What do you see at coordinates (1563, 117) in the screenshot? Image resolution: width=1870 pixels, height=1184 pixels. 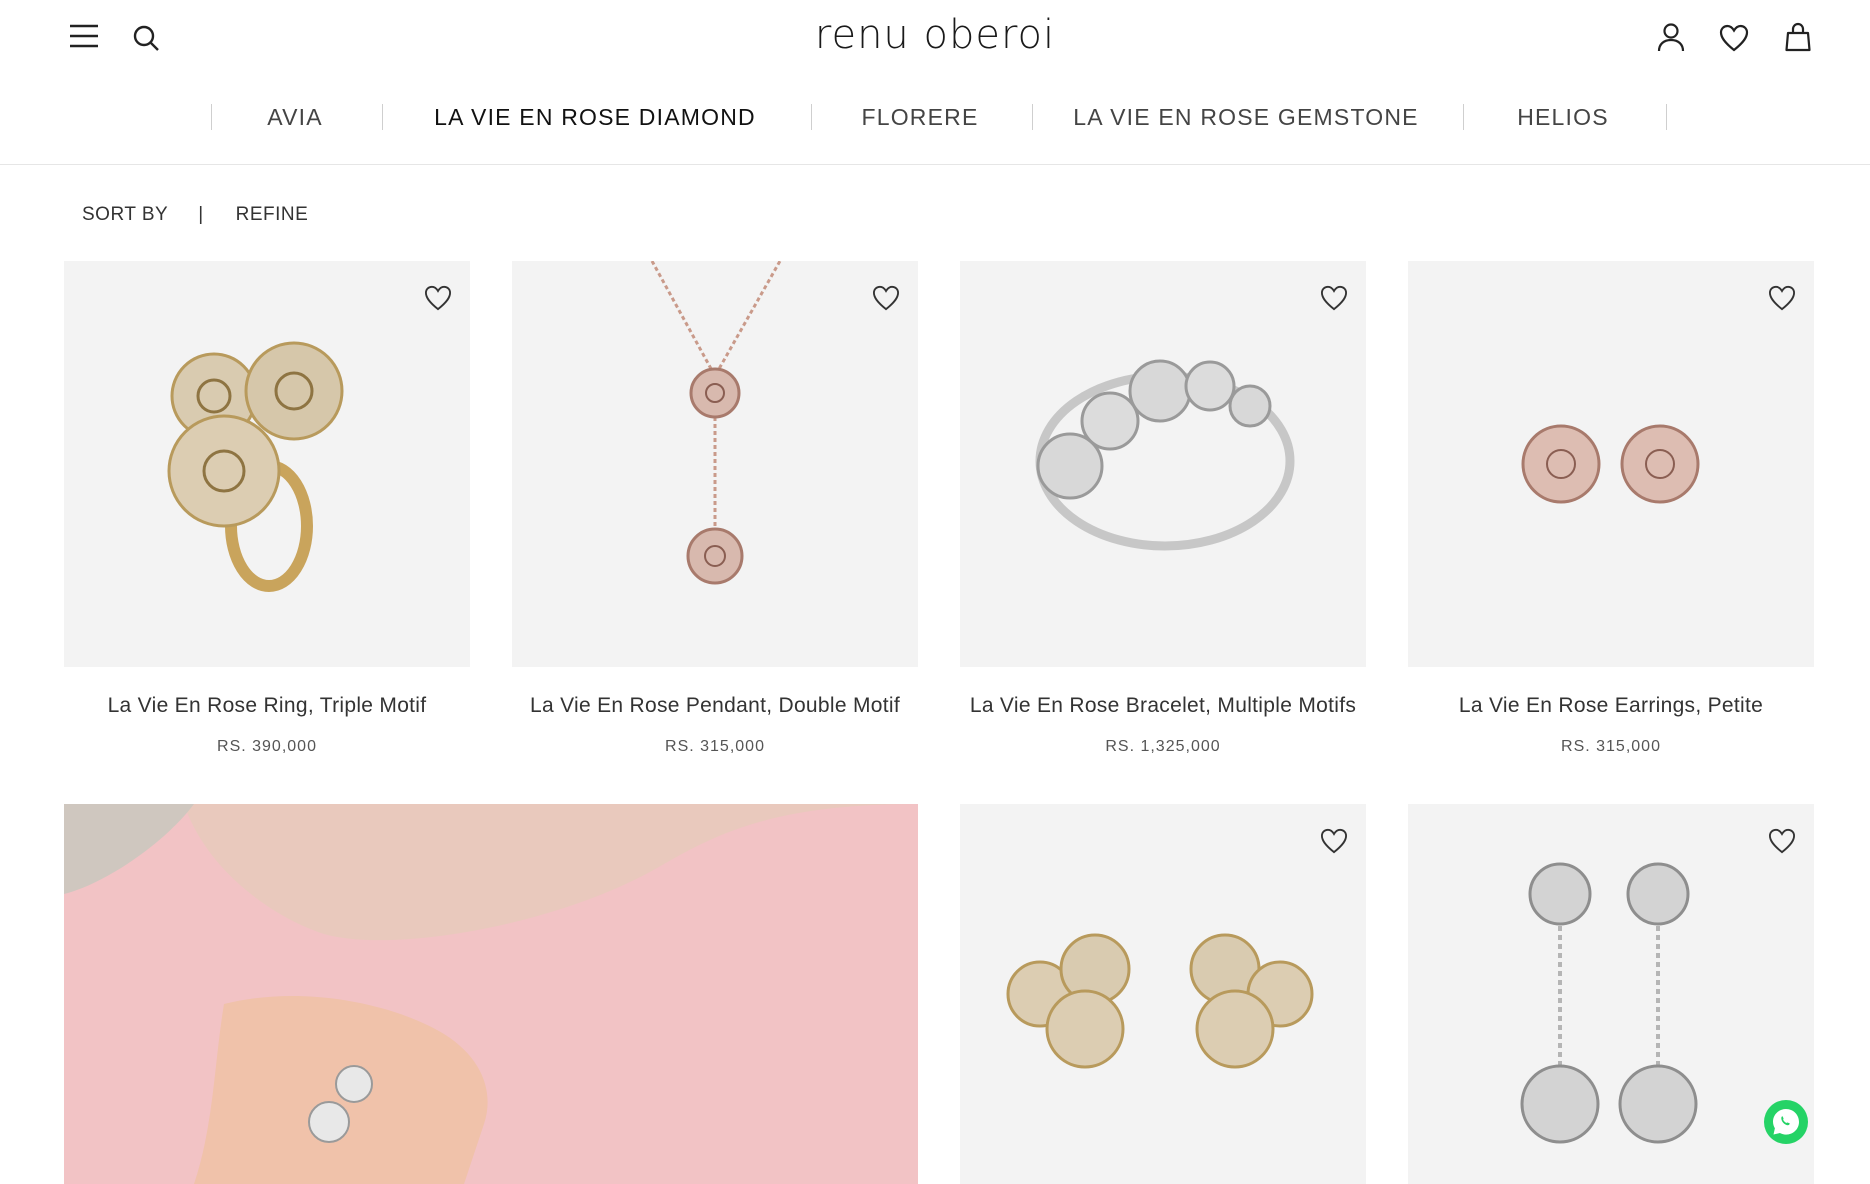 I see `nav-item-helios: HELIOS` at bounding box center [1563, 117].